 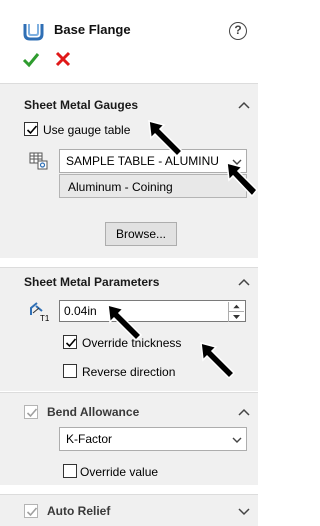 What do you see at coordinates (236, 317) in the screenshot?
I see `spin-down-icon` at bounding box center [236, 317].